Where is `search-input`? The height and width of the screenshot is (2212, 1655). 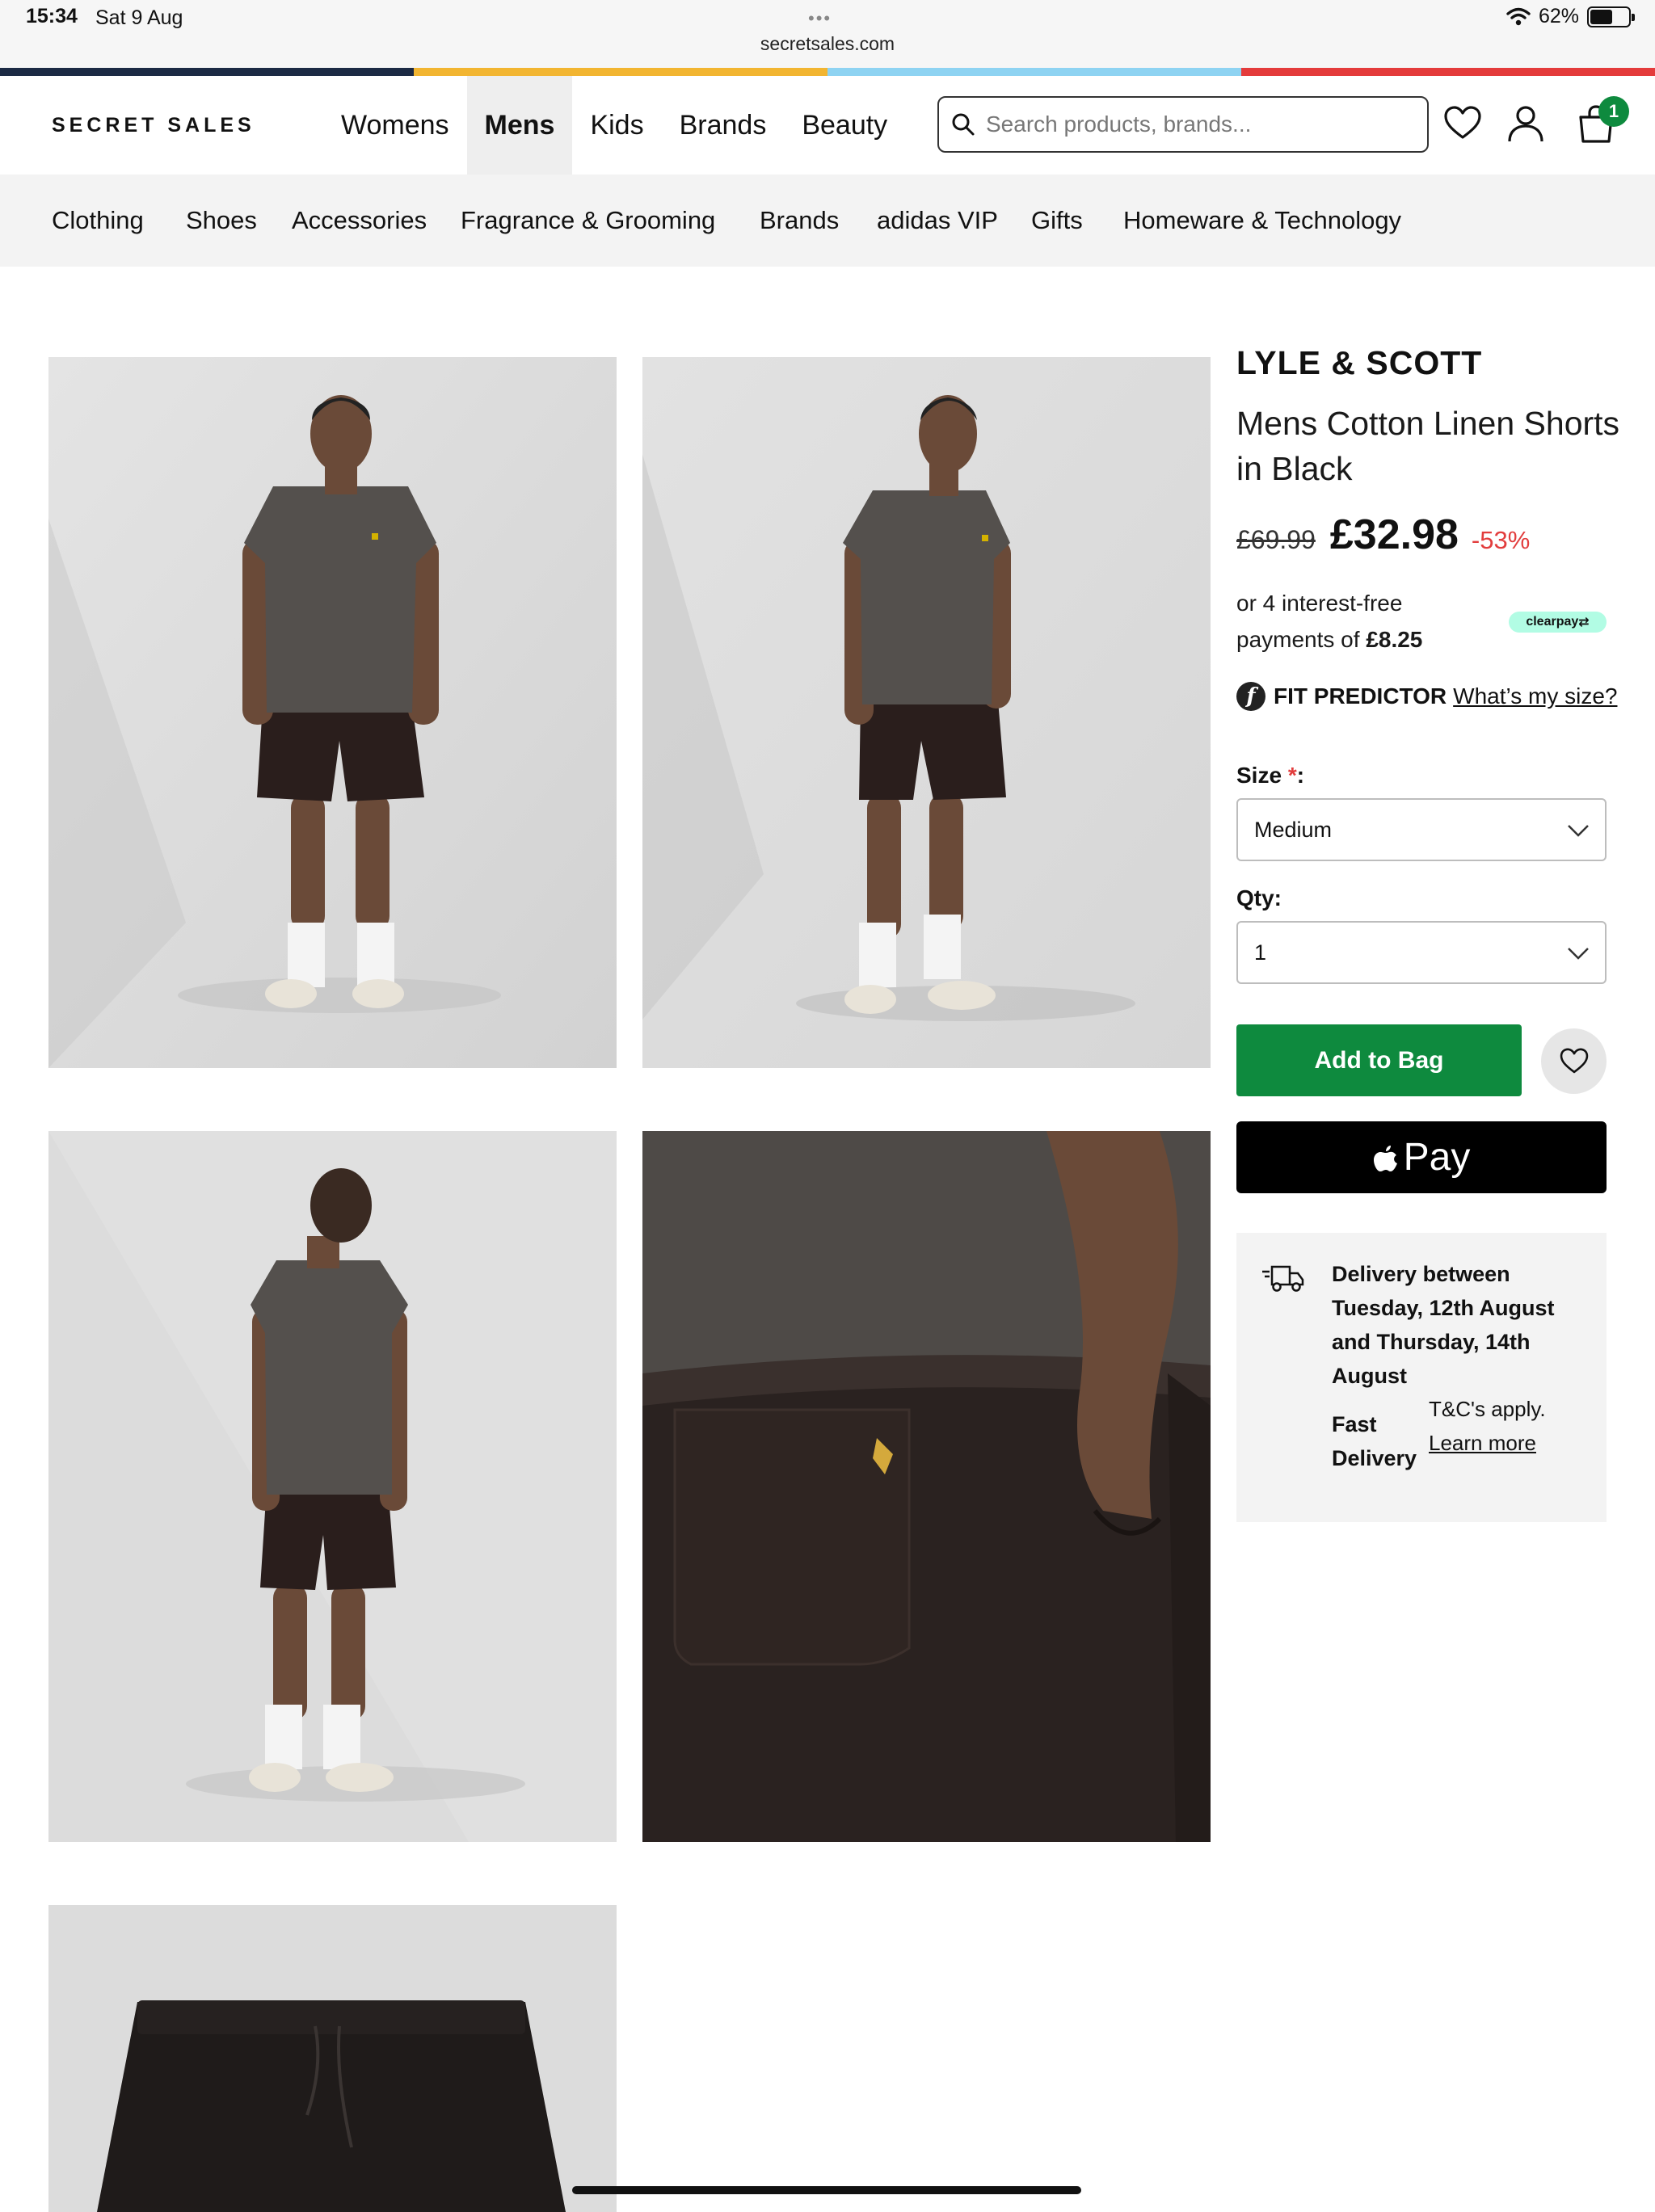
search-input is located at coordinates (1194, 125).